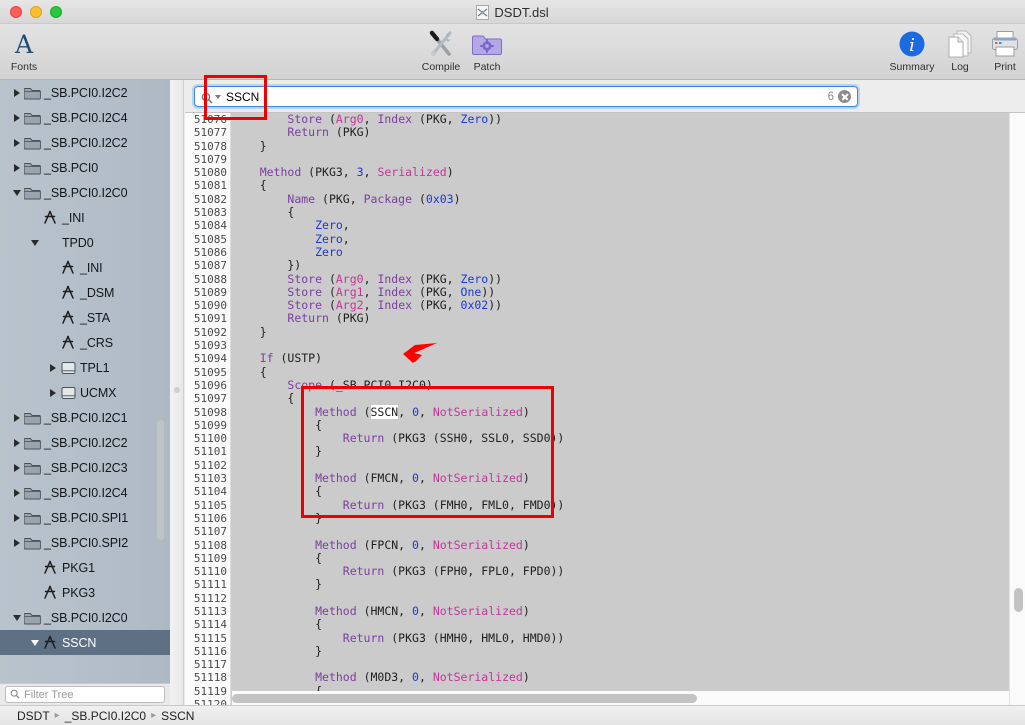  What do you see at coordinates (85, 467) in the screenshot?
I see `tree-item-sb-pci0-i2c3: _SB.PCI0.I2C3` at bounding box center [85, 467].